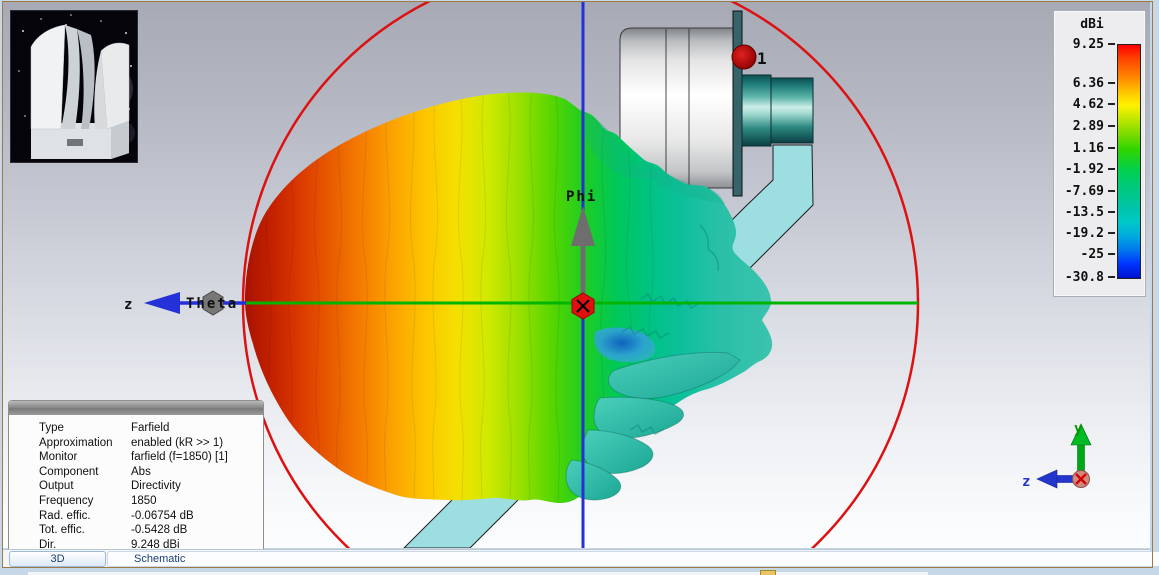 This screenshot has width=1159, height=575. What do you see at coordinates (1085, 83) in the screenshot?
I see `legend-tick: 6.36` at bounding box center [1085, 83].